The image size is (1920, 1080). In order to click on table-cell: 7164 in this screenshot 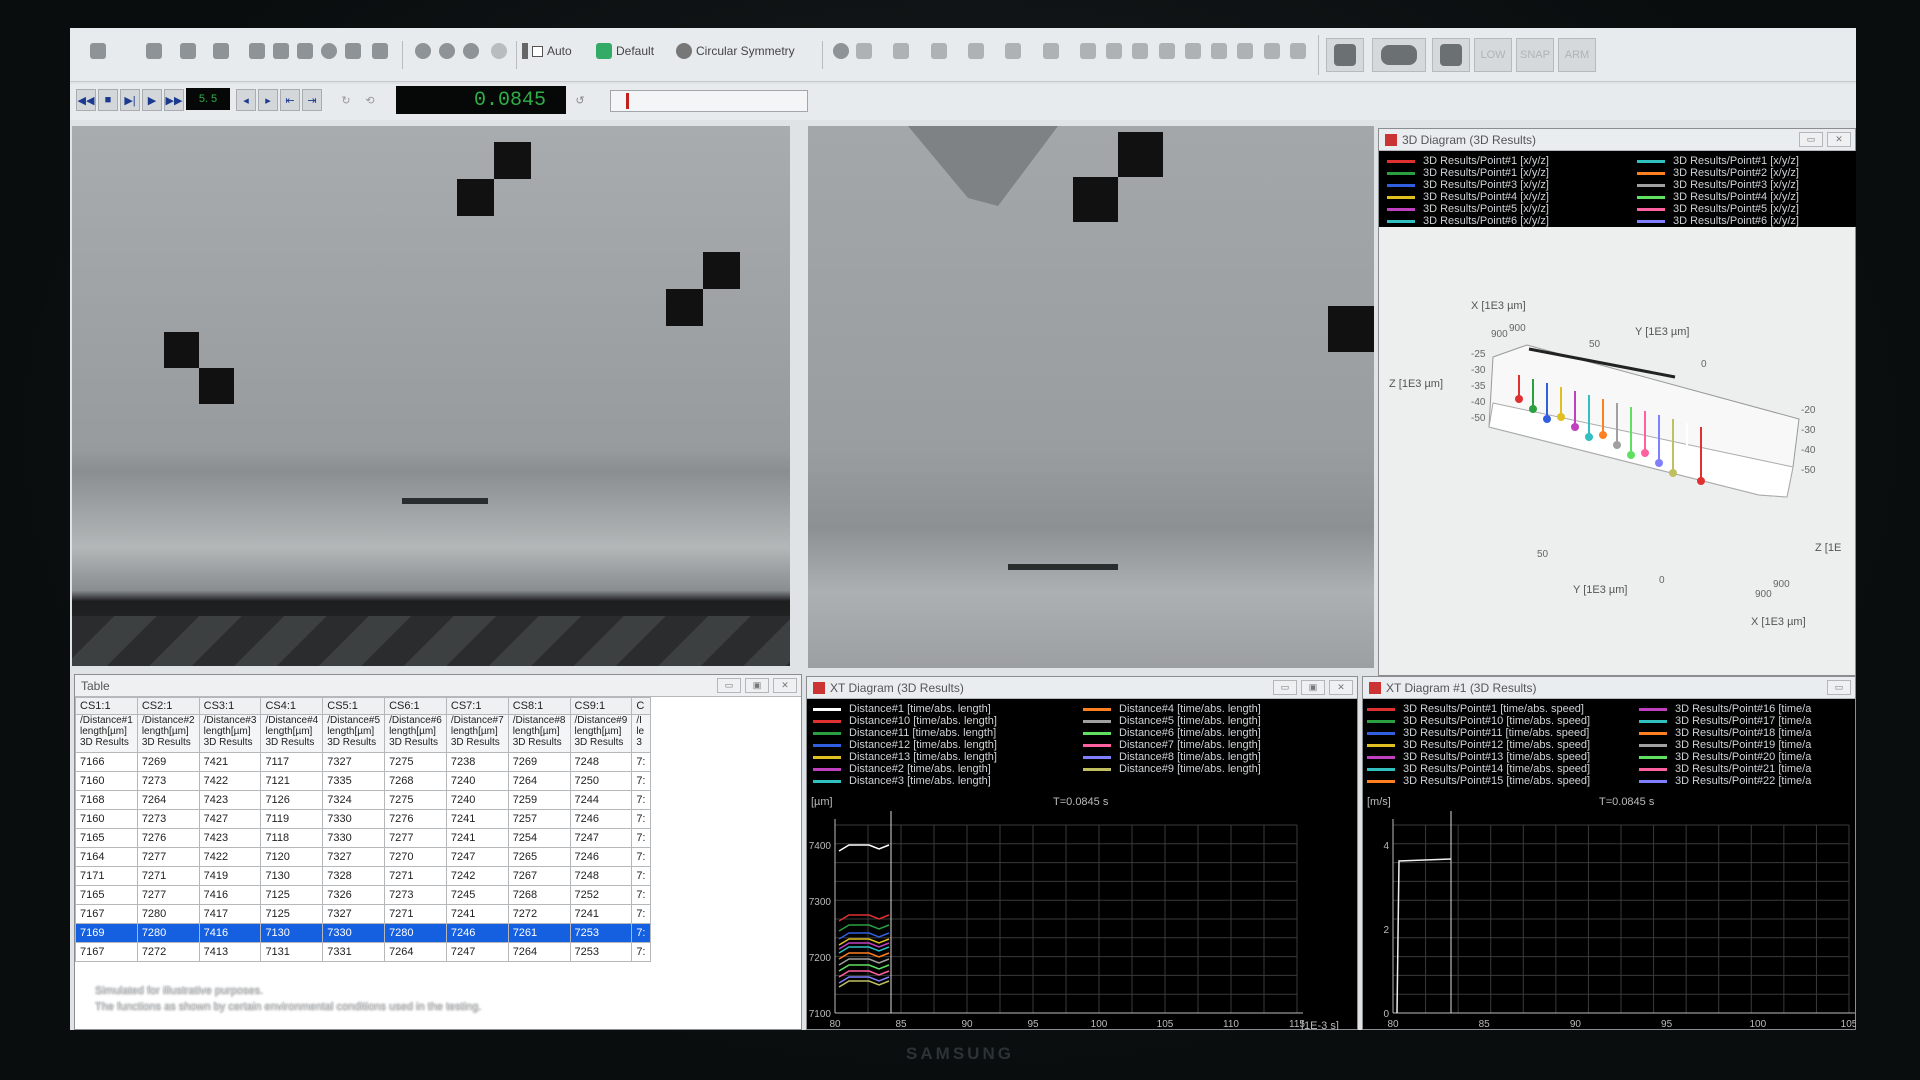, I will do `click(106, 857)`.